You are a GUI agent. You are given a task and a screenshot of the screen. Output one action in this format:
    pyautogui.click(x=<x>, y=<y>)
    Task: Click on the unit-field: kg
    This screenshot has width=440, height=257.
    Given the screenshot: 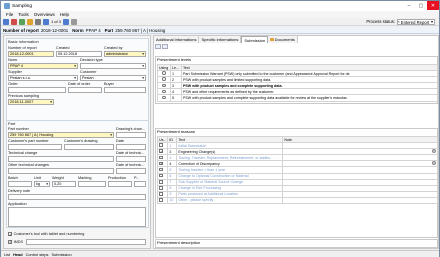 What is the action you would take?
    pyautogui.click(x=42, y=184)
    